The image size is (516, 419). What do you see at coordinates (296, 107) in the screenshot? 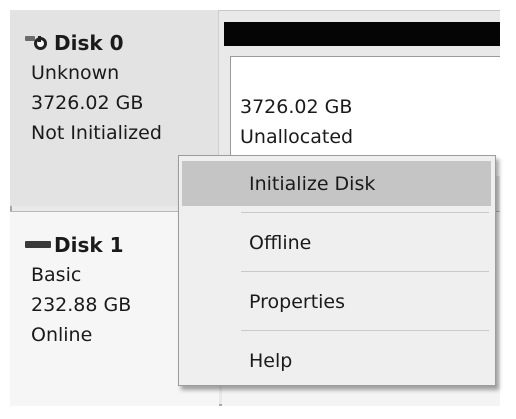
I see `disk-0-volume-size: 3726.02 GB` at bounding box center [296, 107].